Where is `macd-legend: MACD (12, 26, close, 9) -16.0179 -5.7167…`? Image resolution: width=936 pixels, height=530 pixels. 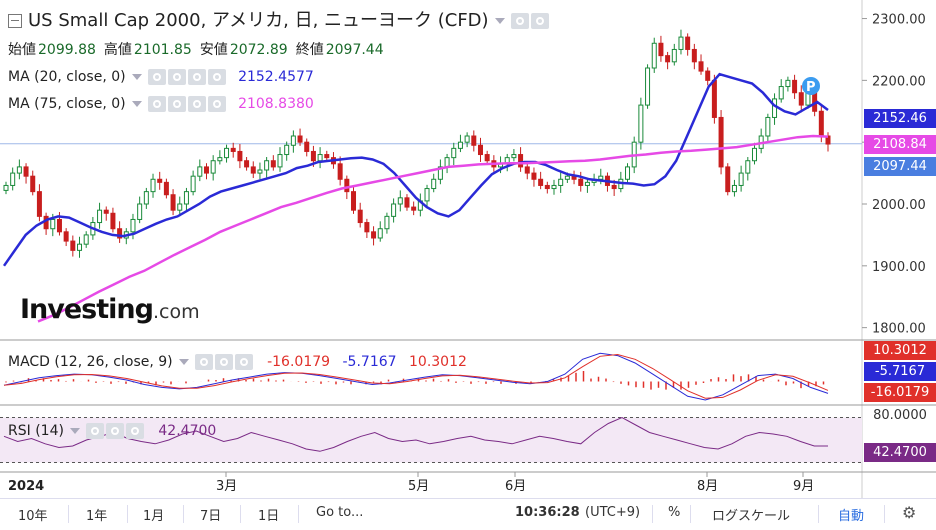 macd-legend: MACD (12, 26, close, 9) -16.0179 -5.7167… is located at coordinates (237, 362).